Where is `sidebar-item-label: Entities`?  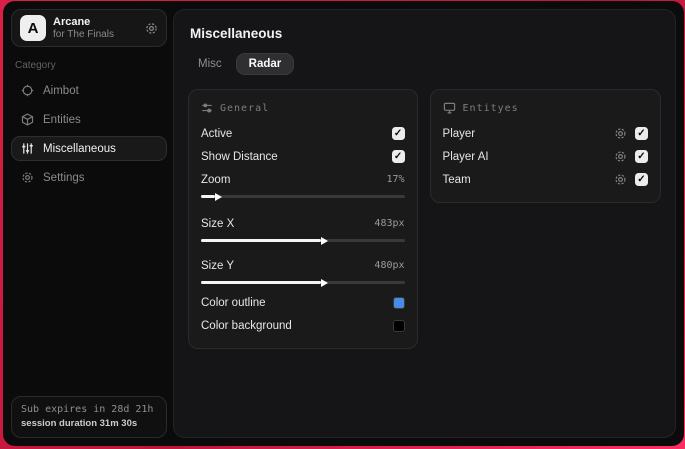
sidebar-item-label: Entities is located at coordinates (62, 119).